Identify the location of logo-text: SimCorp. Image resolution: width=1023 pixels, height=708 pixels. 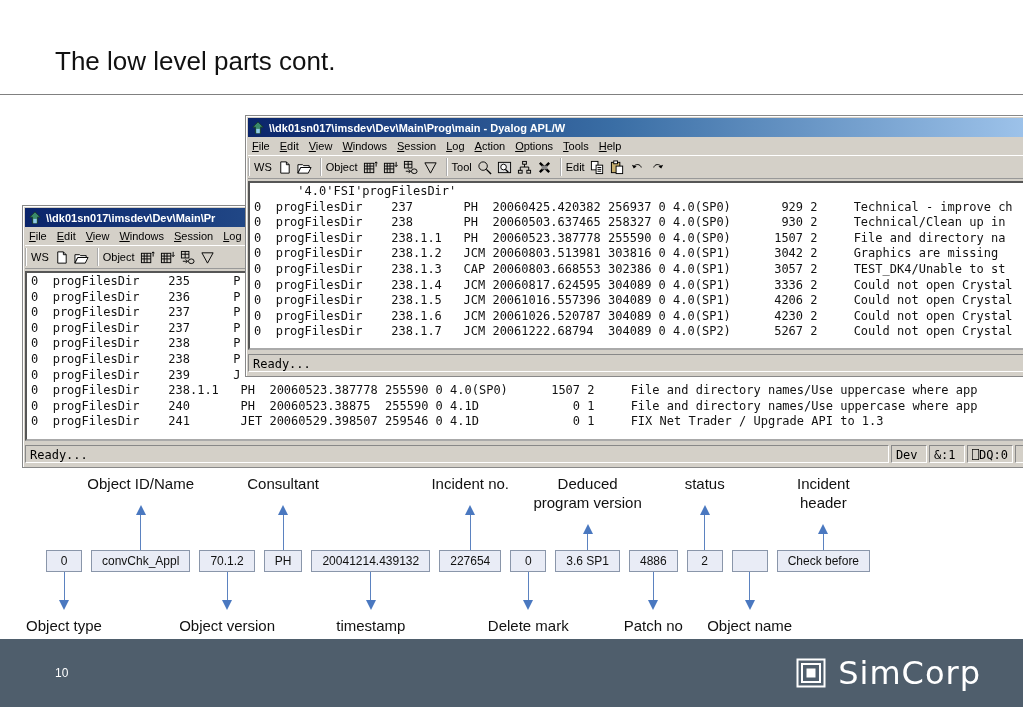
(909, 673).